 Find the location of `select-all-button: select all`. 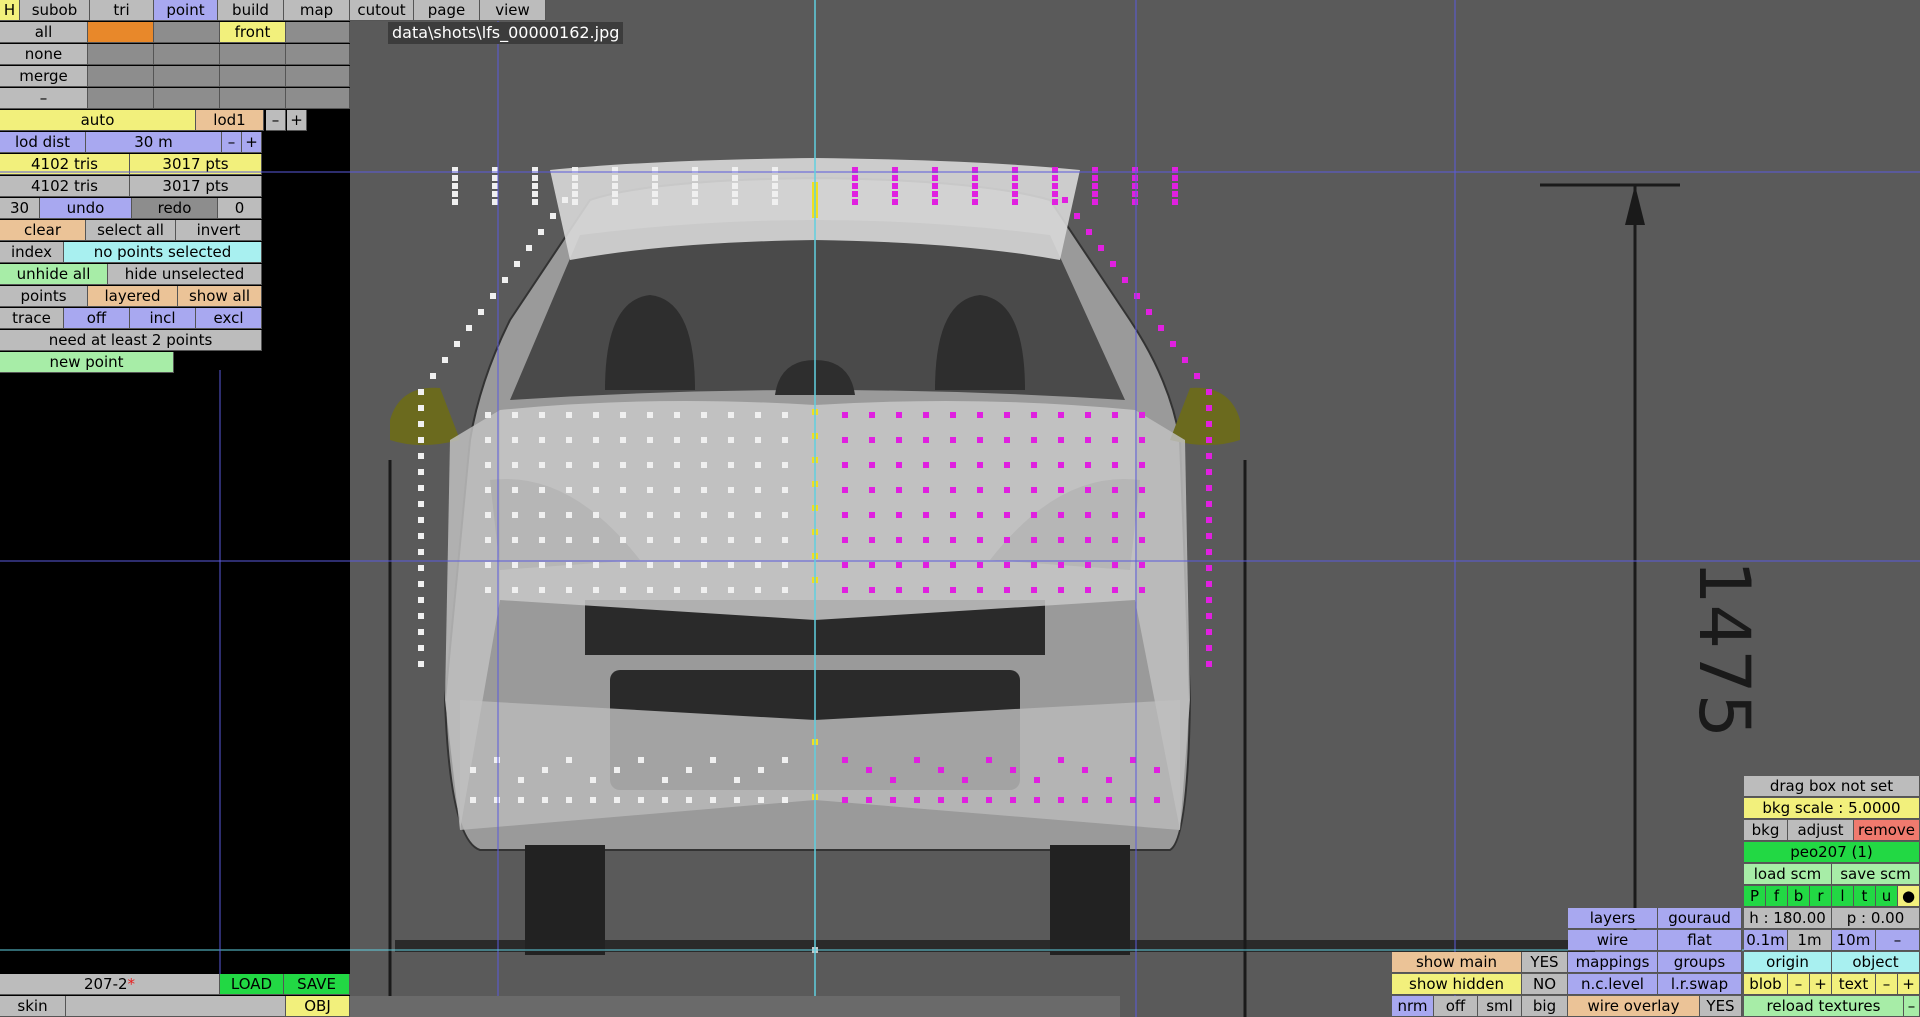

select-all-button: select all is located at coordinates (131, 230).